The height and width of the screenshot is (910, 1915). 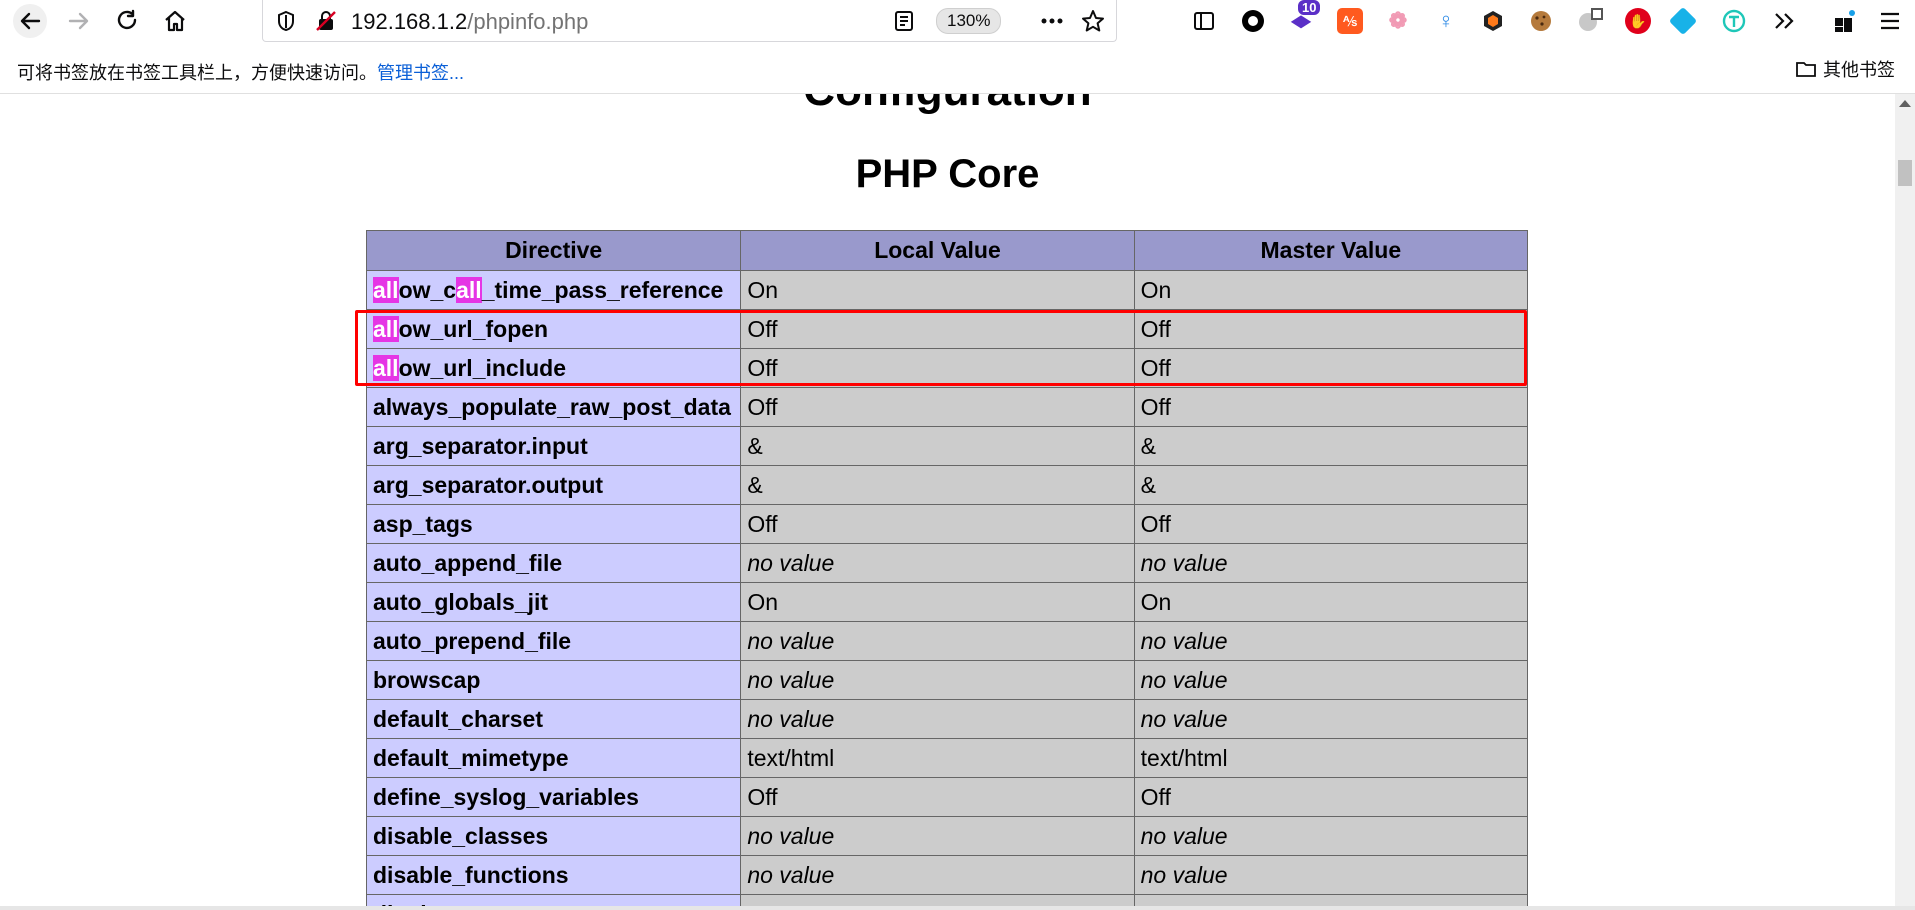 I want to click on configuration-heading: Configuration, so click(x=947, y=105).